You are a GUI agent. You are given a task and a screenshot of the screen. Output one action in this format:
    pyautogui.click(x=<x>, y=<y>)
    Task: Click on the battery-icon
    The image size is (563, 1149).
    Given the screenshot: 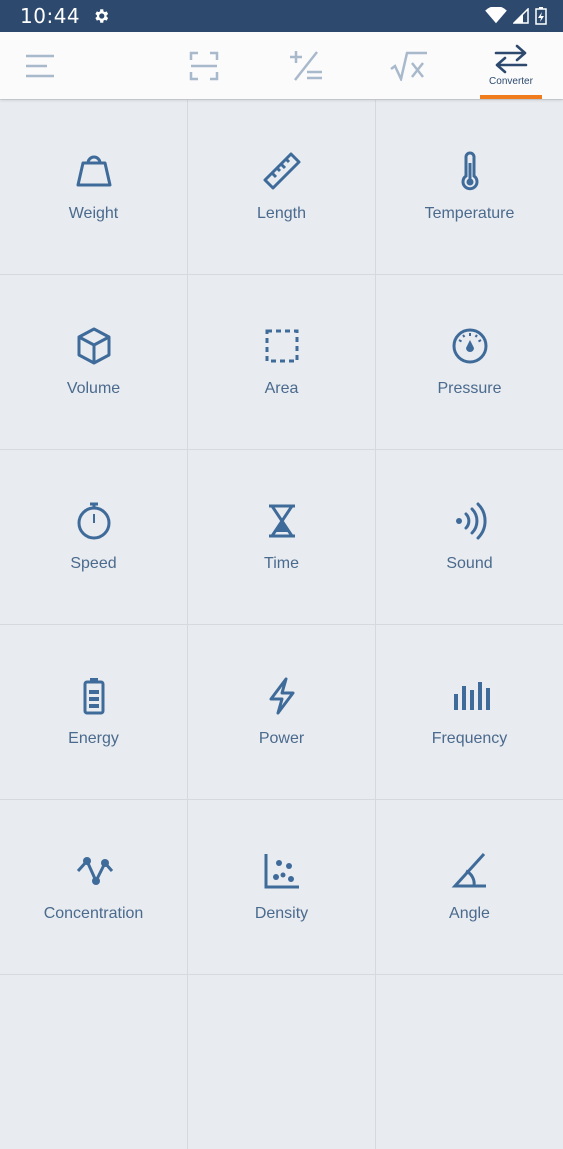 What is the action you would take?
    pyautogui.click(x=93, y=696)
    